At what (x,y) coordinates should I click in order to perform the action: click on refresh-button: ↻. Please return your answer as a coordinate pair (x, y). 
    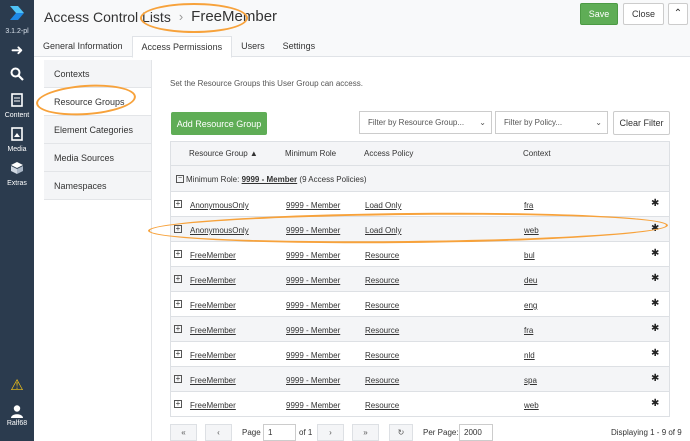
    Looking at the image, I should click on (401, 432).